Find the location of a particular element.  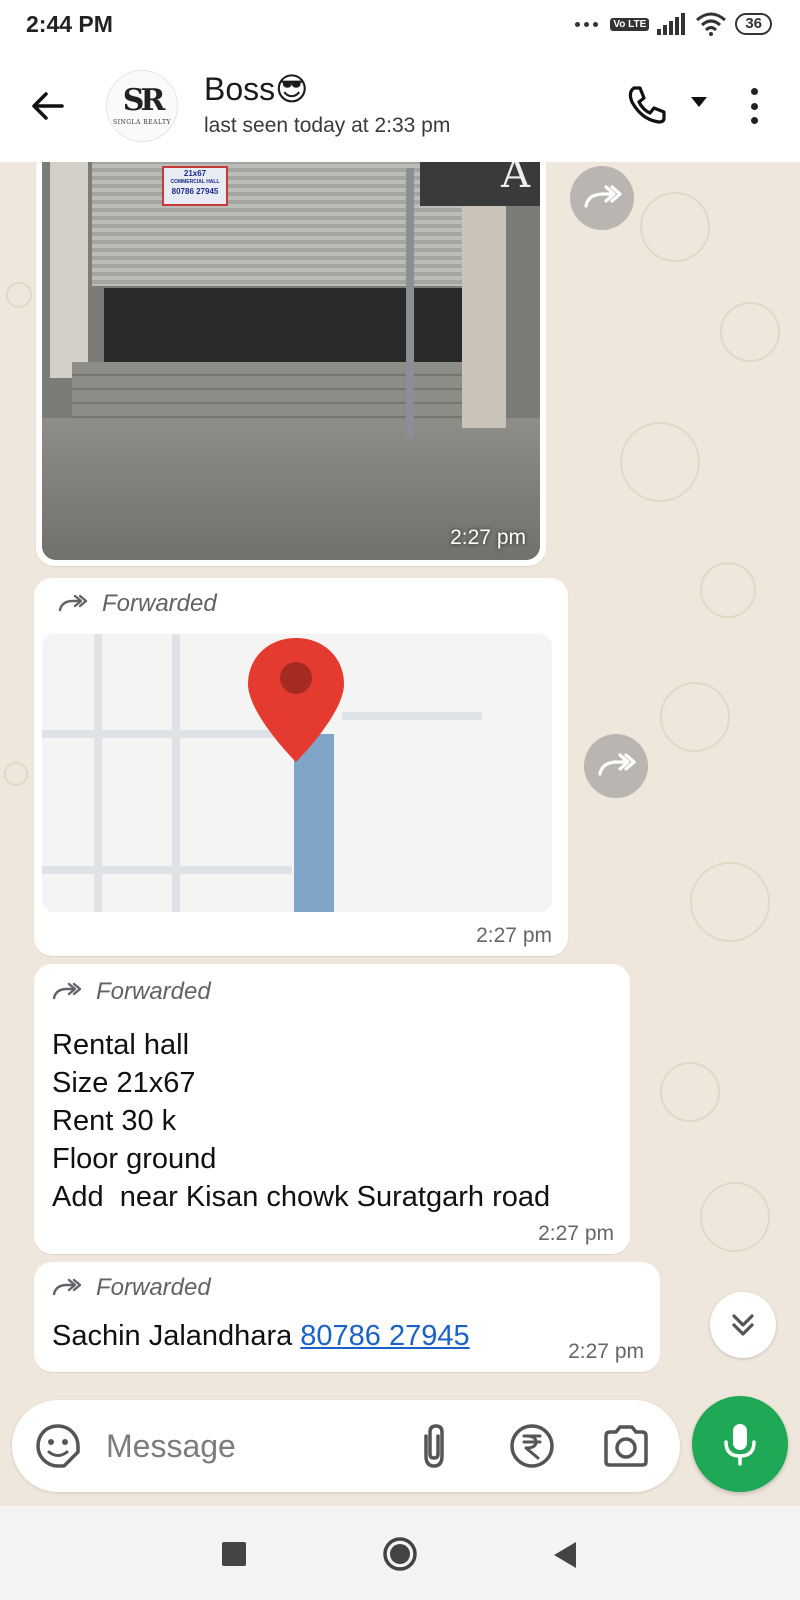

system-navigation-bar is located at coordinates (400, 1553).